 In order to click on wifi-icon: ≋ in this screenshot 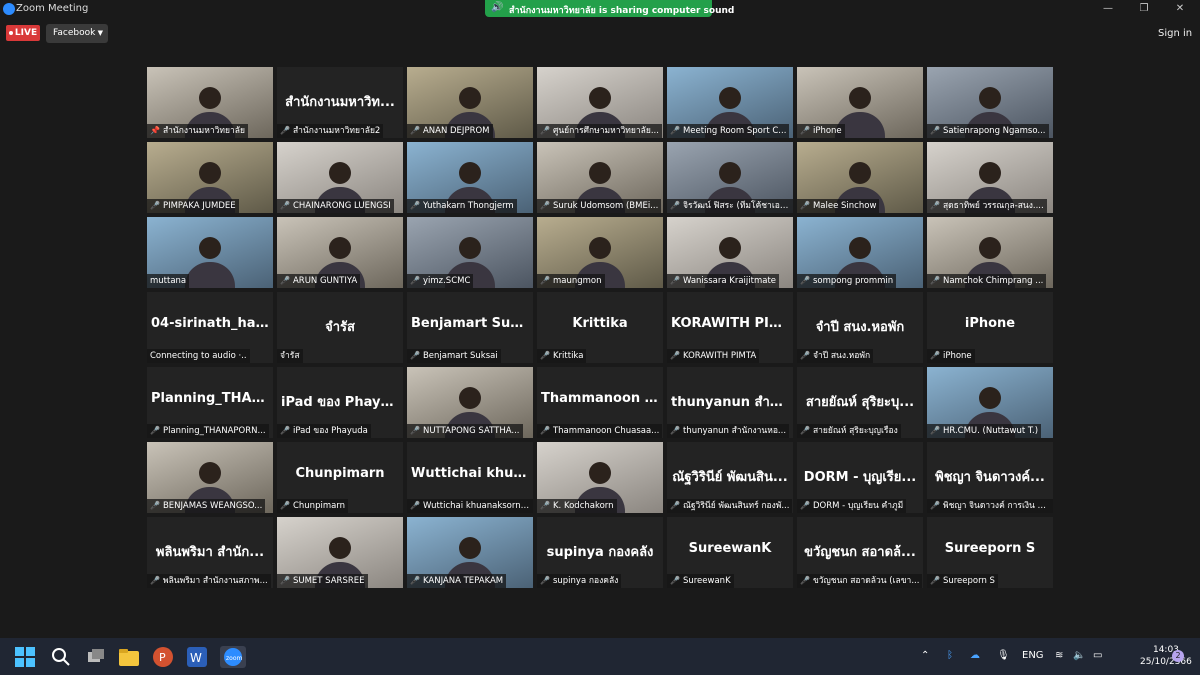, I will do `click(1059, 655)`.